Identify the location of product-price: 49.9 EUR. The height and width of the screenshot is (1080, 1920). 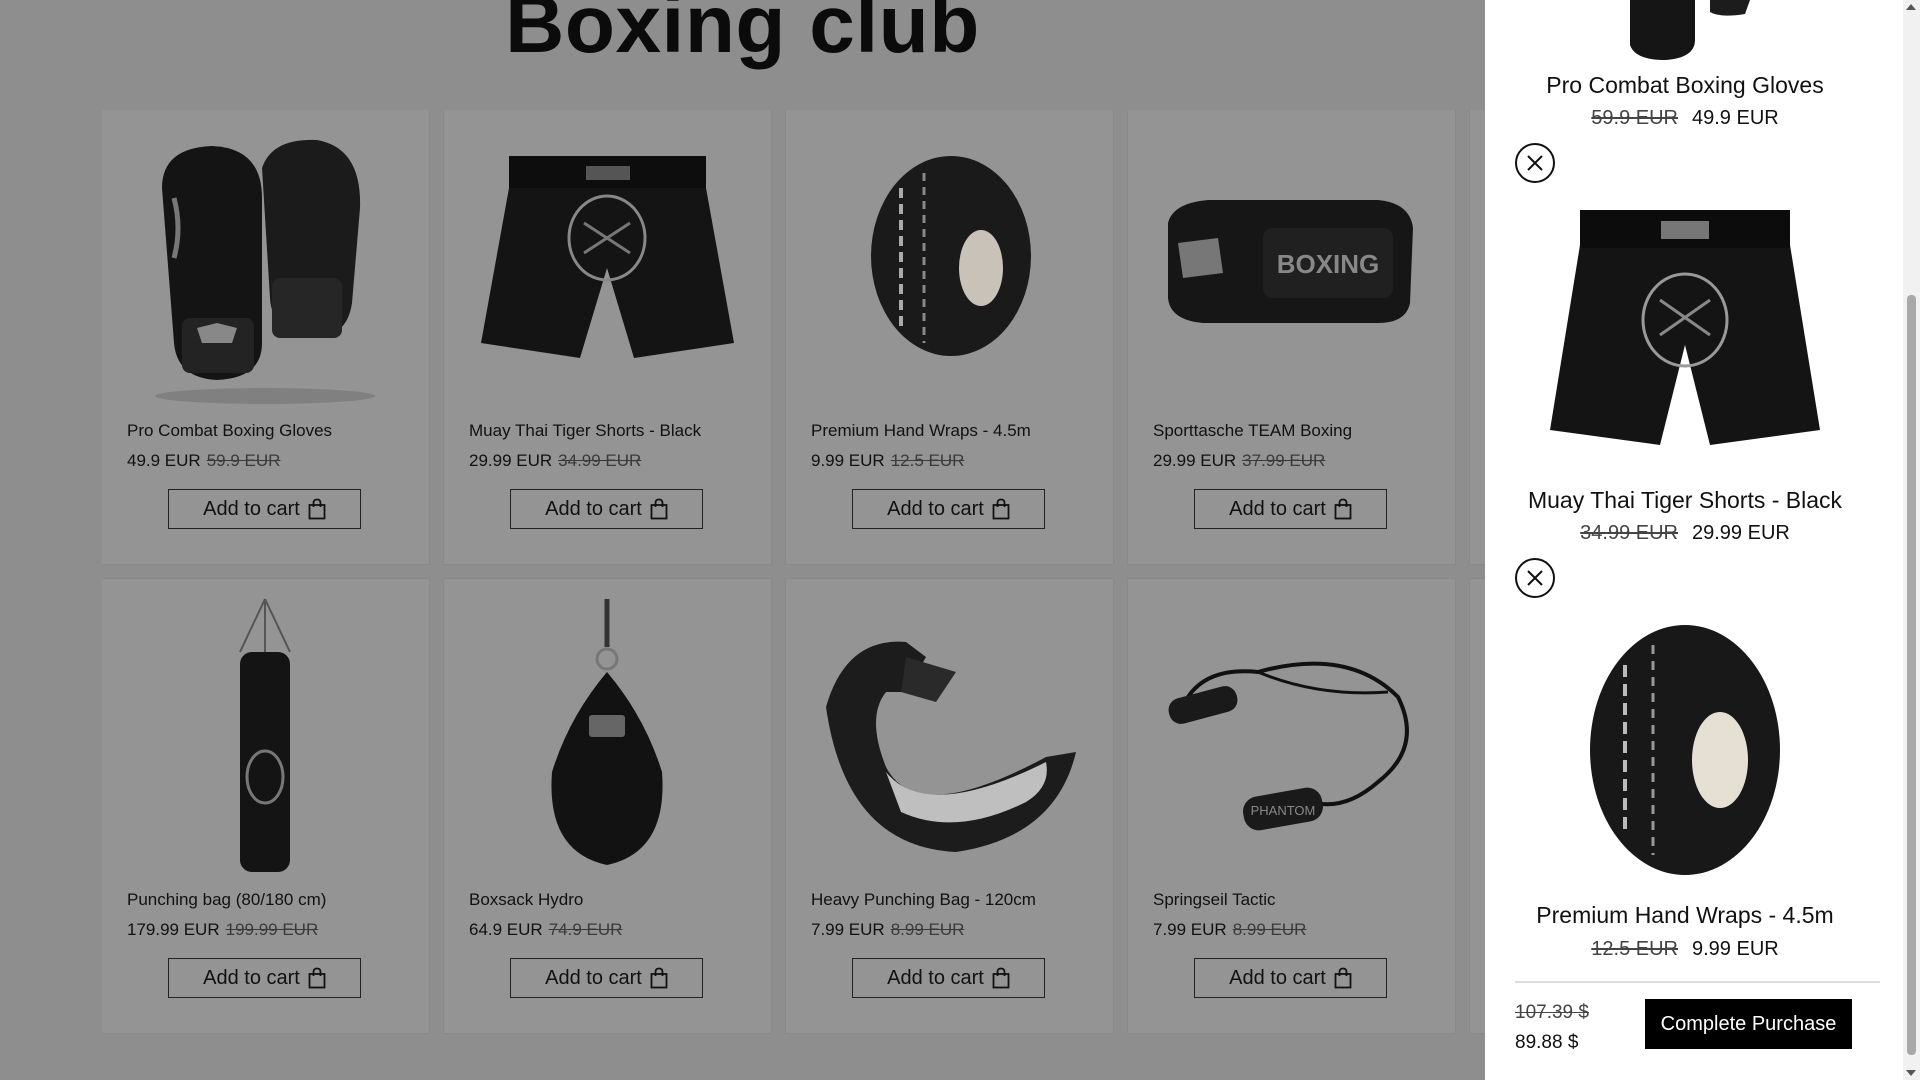
(164, 460).